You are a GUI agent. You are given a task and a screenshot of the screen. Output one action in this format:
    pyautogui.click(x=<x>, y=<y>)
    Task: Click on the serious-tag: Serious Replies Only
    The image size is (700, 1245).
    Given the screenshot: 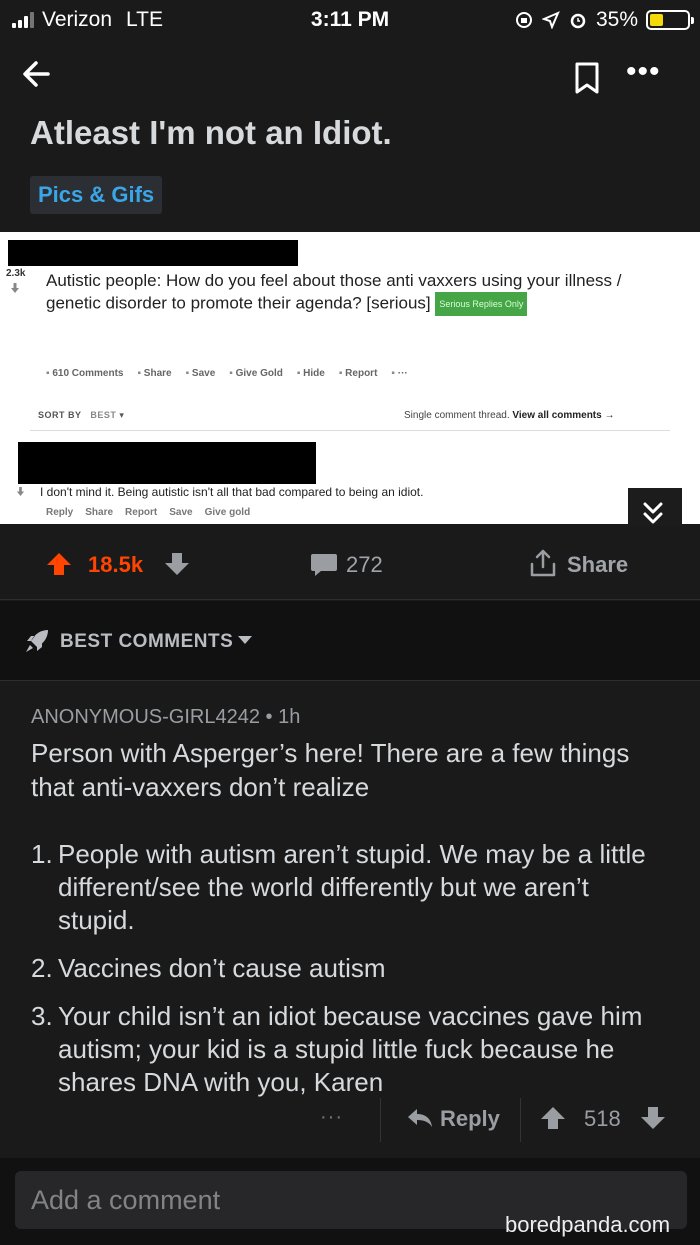 What is the action you would take?
    pyautogui.click(x=481, y=304)
    